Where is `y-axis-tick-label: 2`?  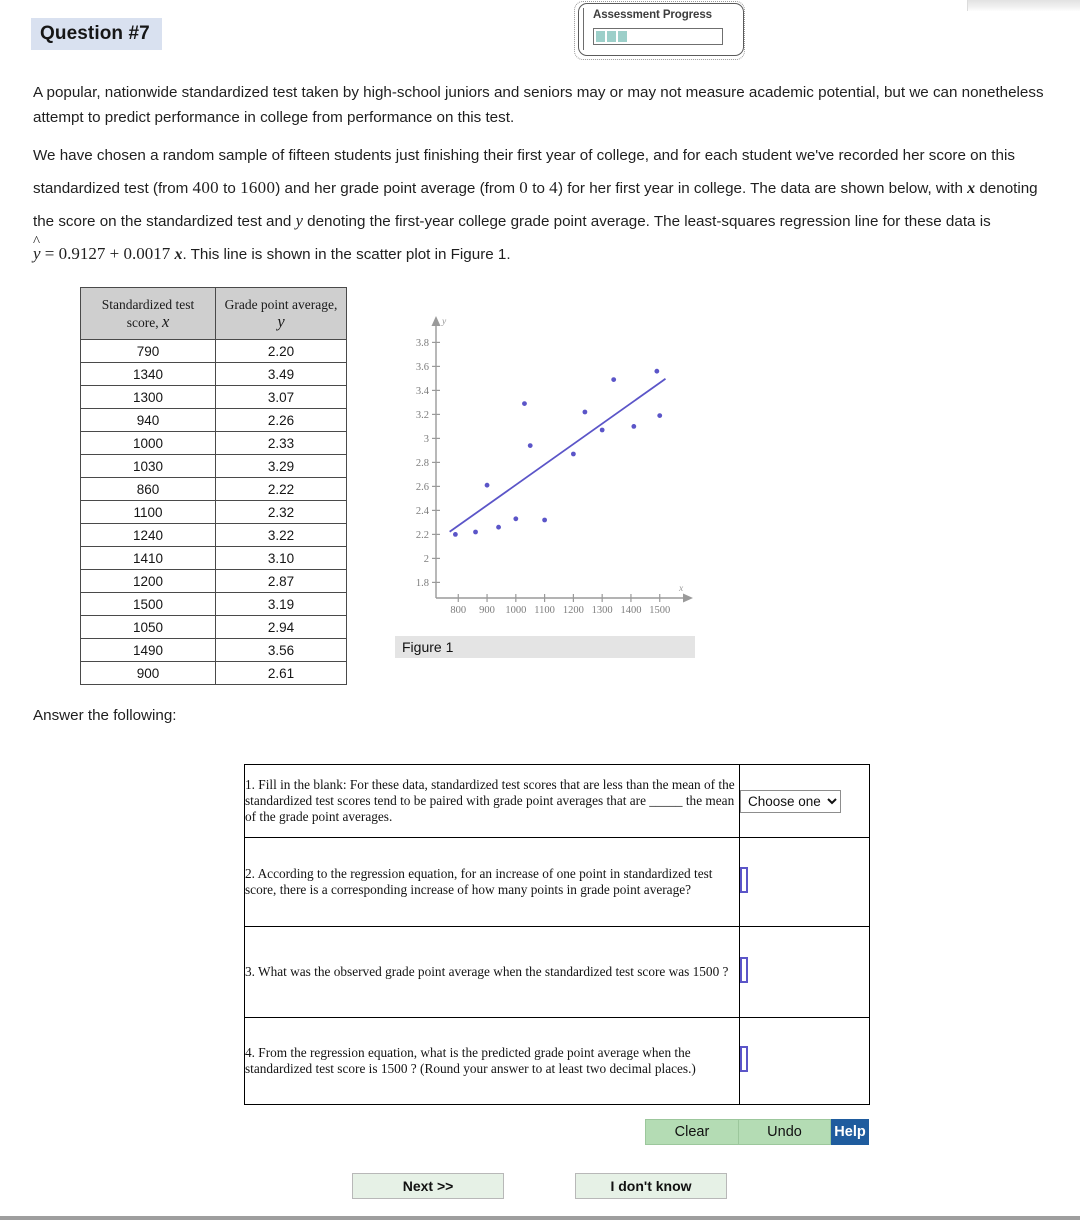 y-axis-tick-label: 2 is located at coordinates (426, 559).